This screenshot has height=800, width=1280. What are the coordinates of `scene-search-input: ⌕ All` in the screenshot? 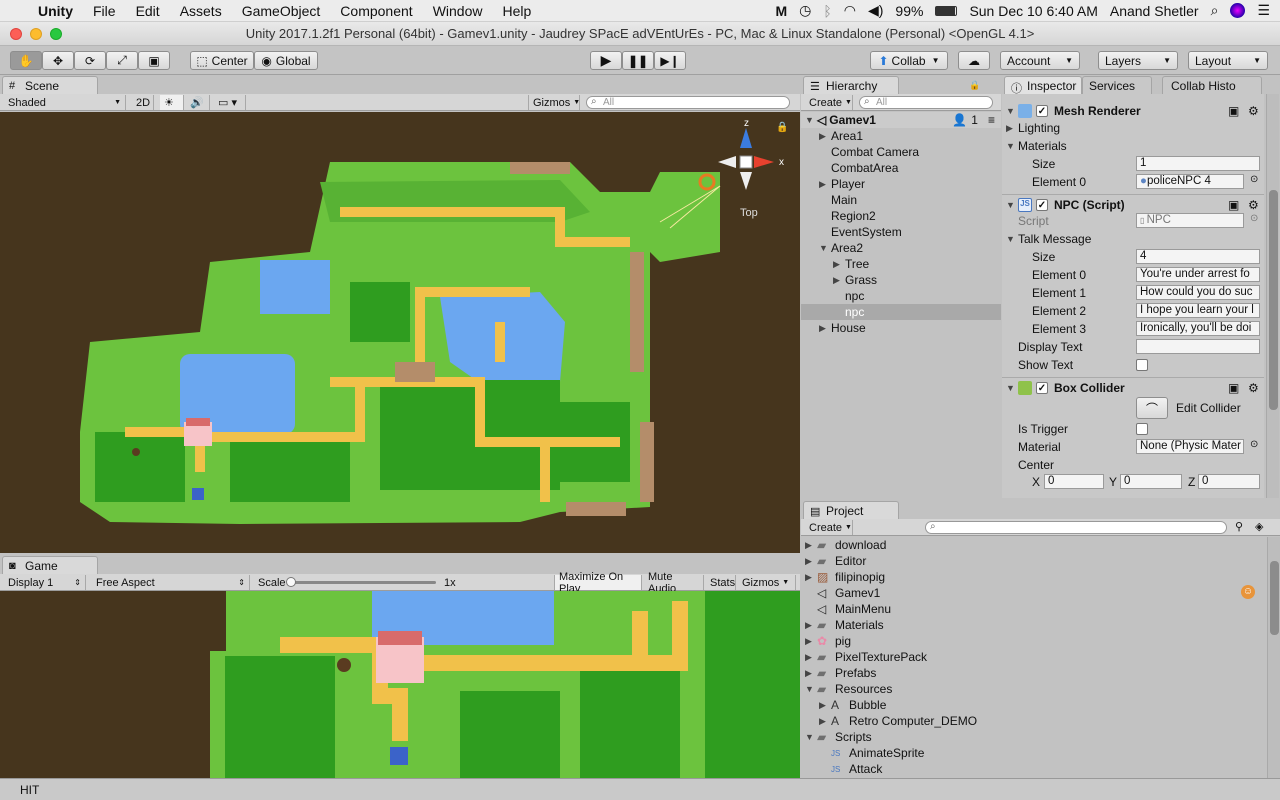 It's located at (688, 102).